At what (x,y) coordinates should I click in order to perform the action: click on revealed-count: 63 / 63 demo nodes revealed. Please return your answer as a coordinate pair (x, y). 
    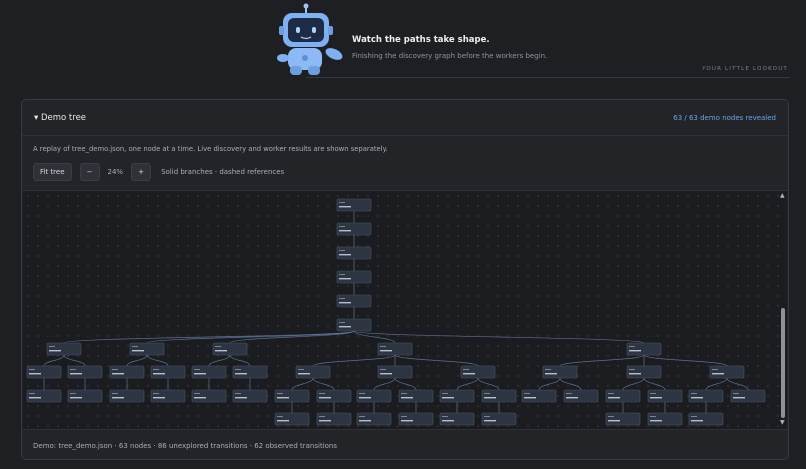
    Looking at the image, I should click on (724, 118).